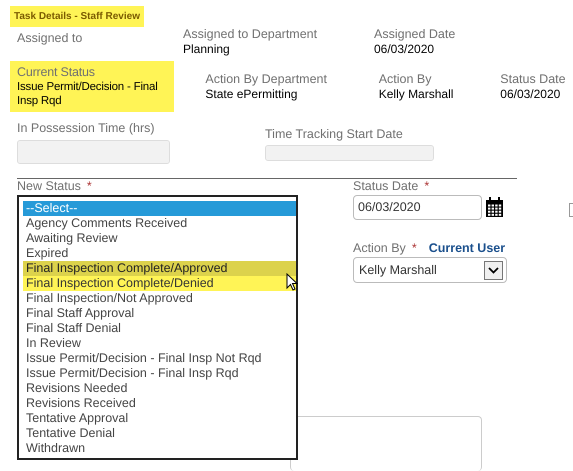  Describe the element at coordinates (159, 238) in the screenshot. I see `dropdown-option: Awaiting Review` at that location.